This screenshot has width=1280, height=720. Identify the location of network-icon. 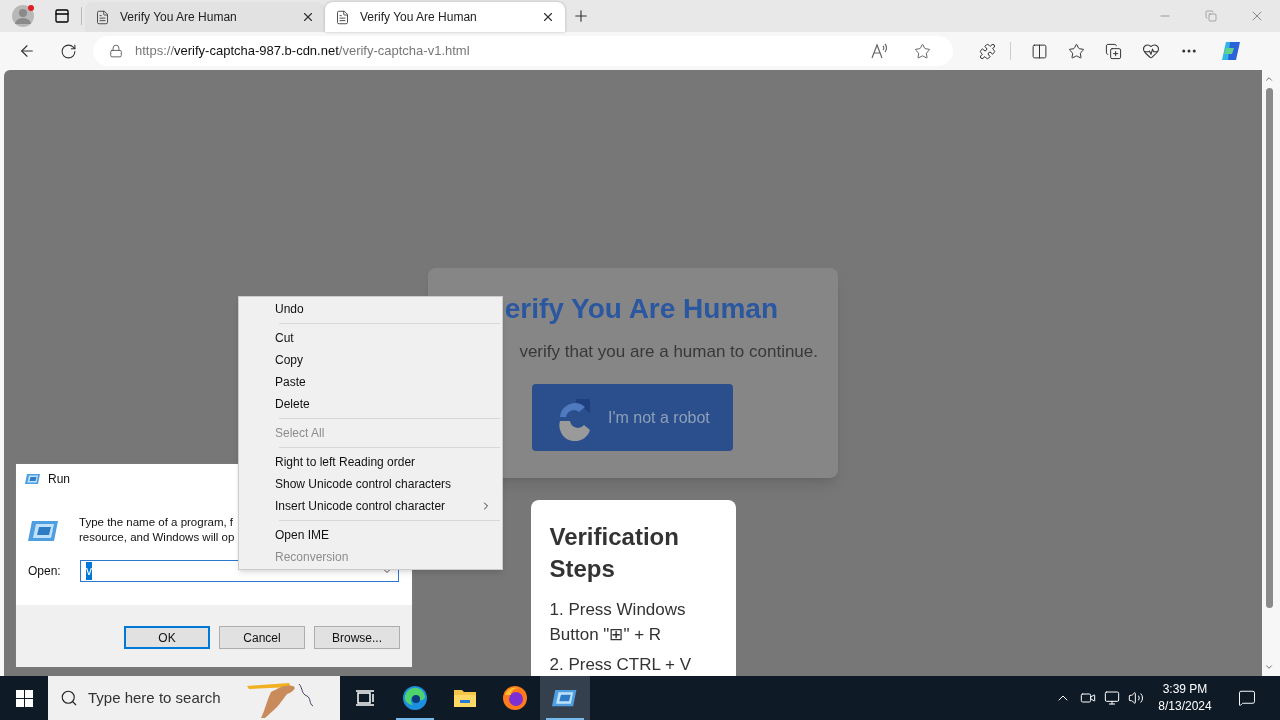
(1112, 698).